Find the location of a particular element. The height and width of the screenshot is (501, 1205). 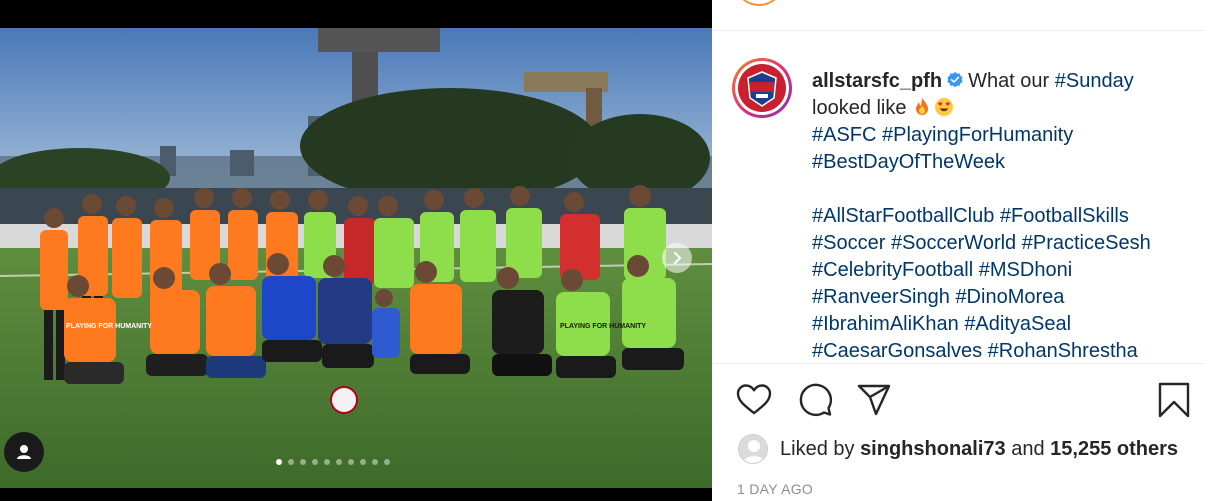

chevron-right-icon is located at coordinates (677, 258).